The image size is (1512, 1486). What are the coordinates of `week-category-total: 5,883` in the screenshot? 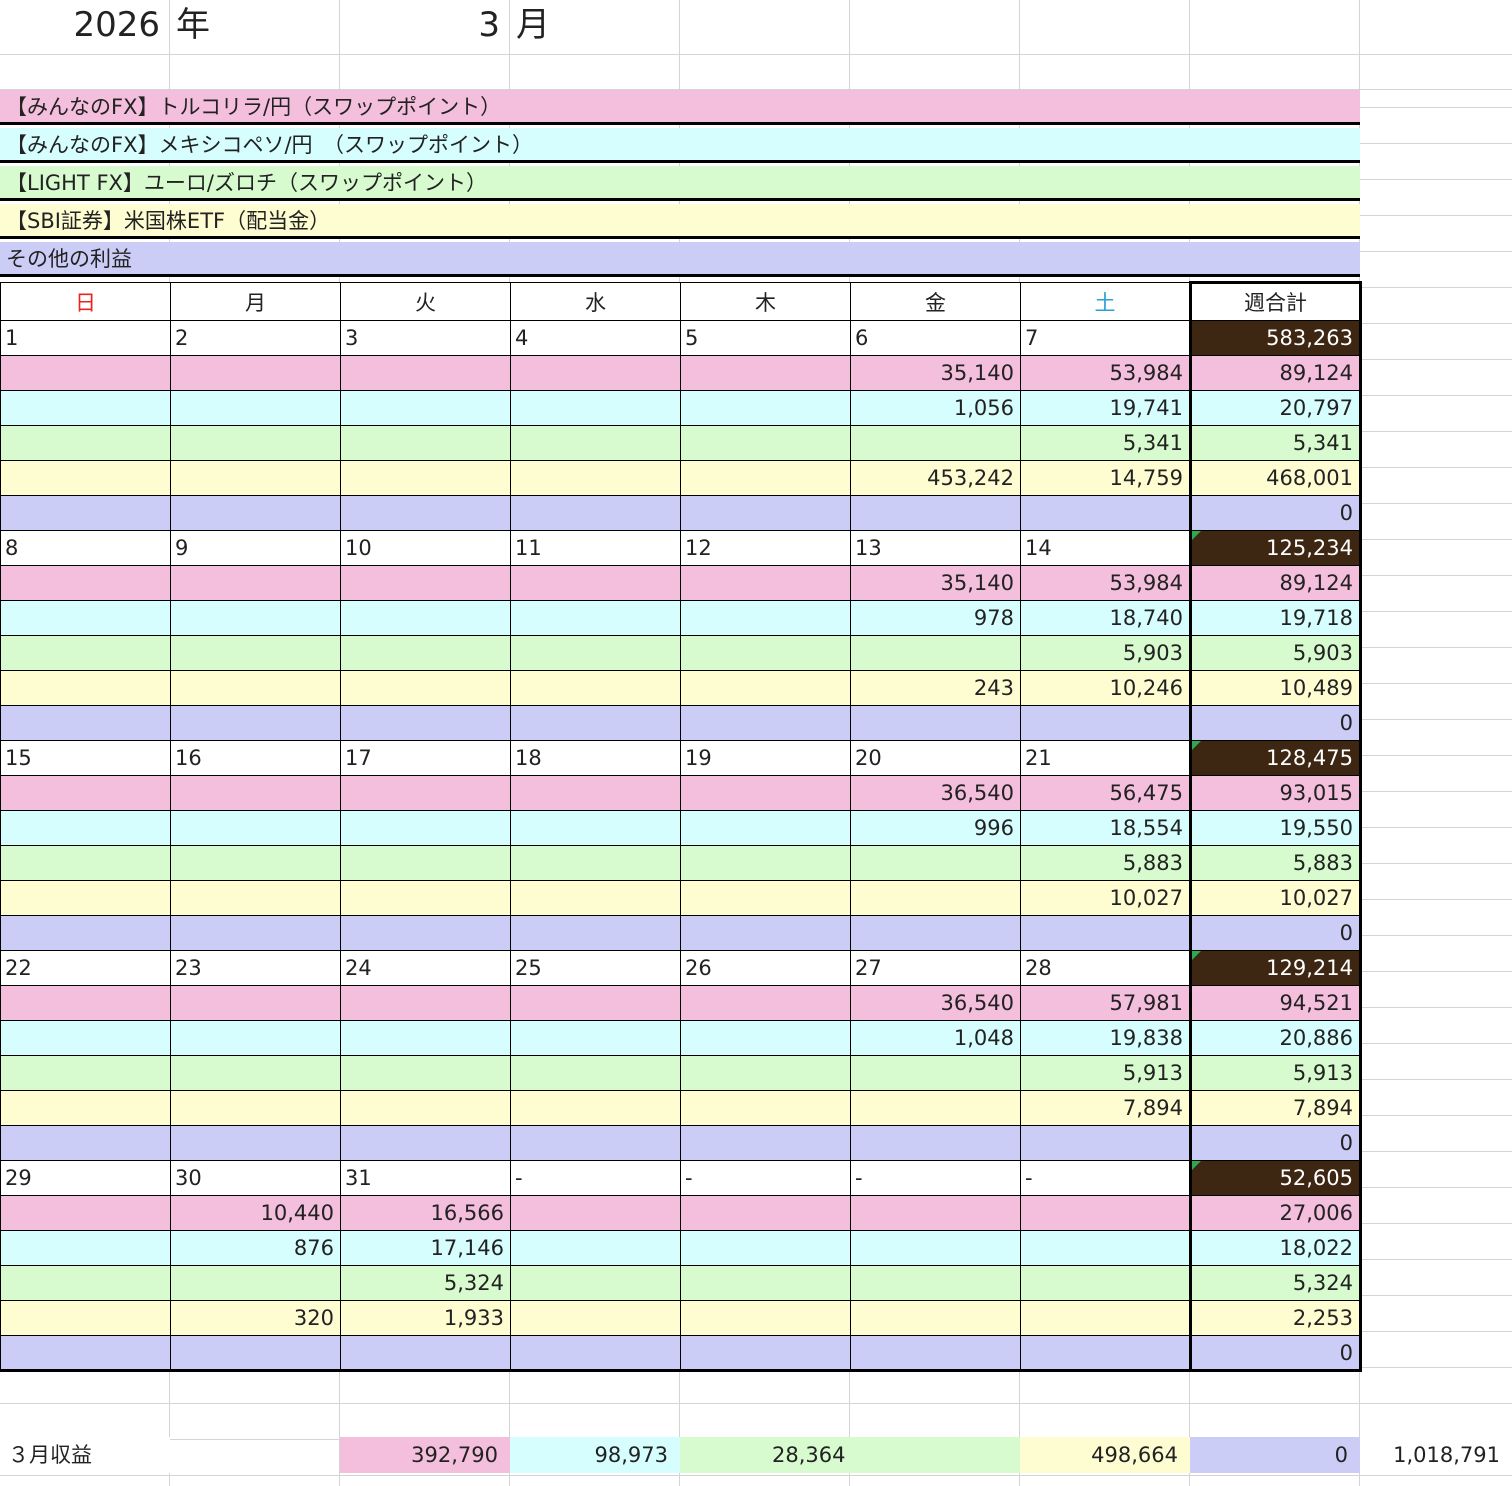 It's located at (1275, 863).